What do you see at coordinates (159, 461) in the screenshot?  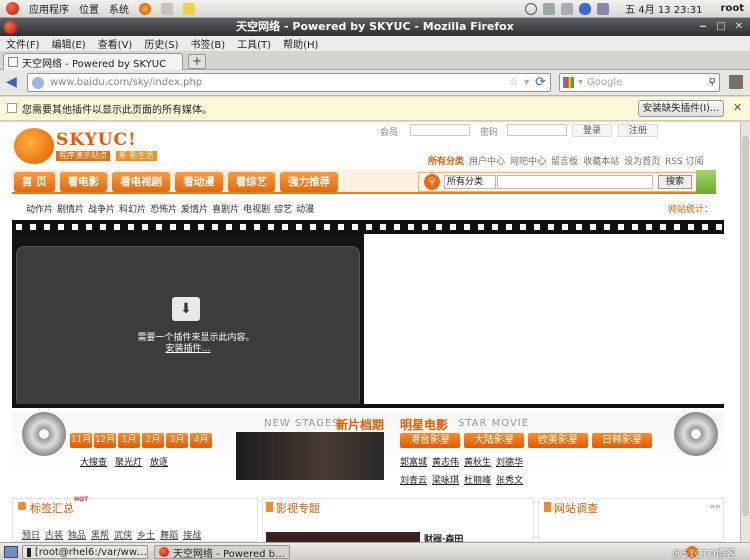 I see `movie-link: 放逐` at bounding box center [159, 461].